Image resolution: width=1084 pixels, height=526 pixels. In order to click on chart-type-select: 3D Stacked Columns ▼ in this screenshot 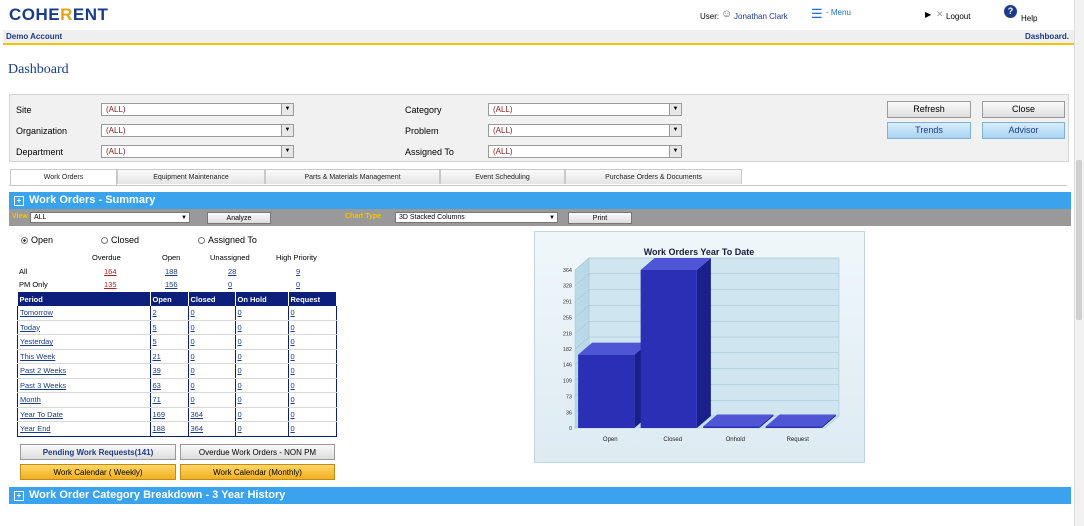, I will do `click(476, 217)`.